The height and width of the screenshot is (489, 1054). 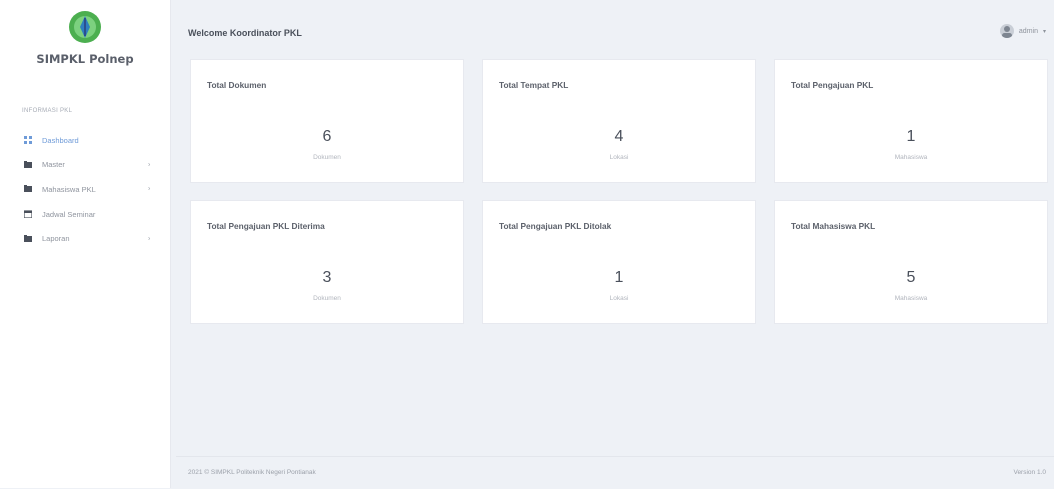 What do you see at coordinates (56, 239) in the screenshot?
I see `sidebar-item-label: Laporan` at bounding box center [56, 239].